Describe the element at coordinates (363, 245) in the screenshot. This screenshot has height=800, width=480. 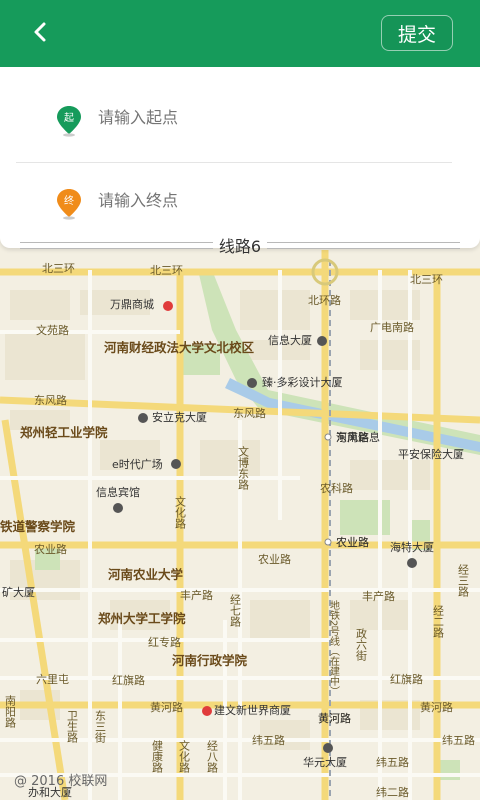
I see `route-line-right` at that location.